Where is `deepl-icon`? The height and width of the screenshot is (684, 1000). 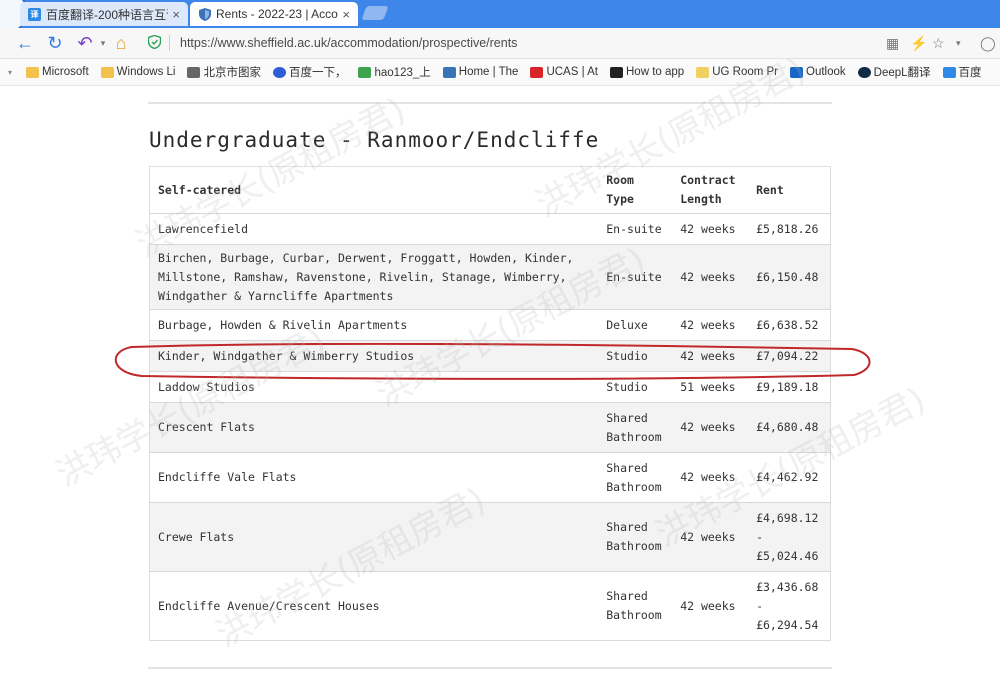
deepl-icon is located at coordinates (864, 72).